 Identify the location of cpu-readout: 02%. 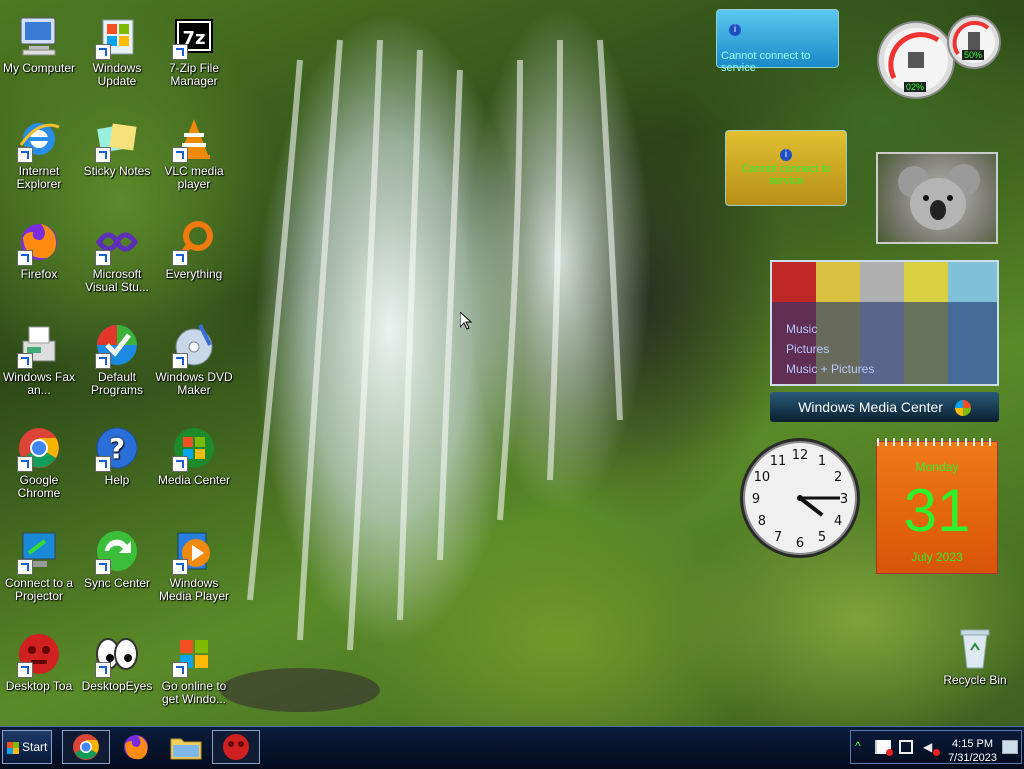
(915, 87).